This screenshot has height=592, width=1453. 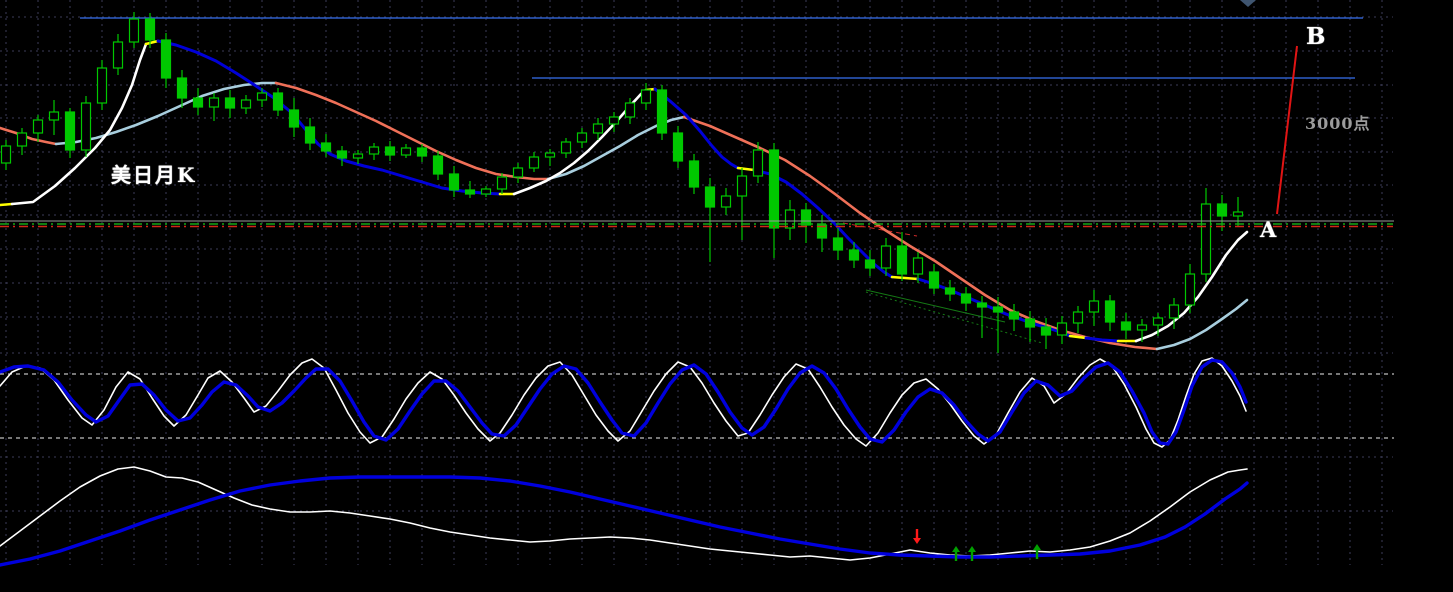 I want to click on label-a: A, so click(x=1268, y=229).